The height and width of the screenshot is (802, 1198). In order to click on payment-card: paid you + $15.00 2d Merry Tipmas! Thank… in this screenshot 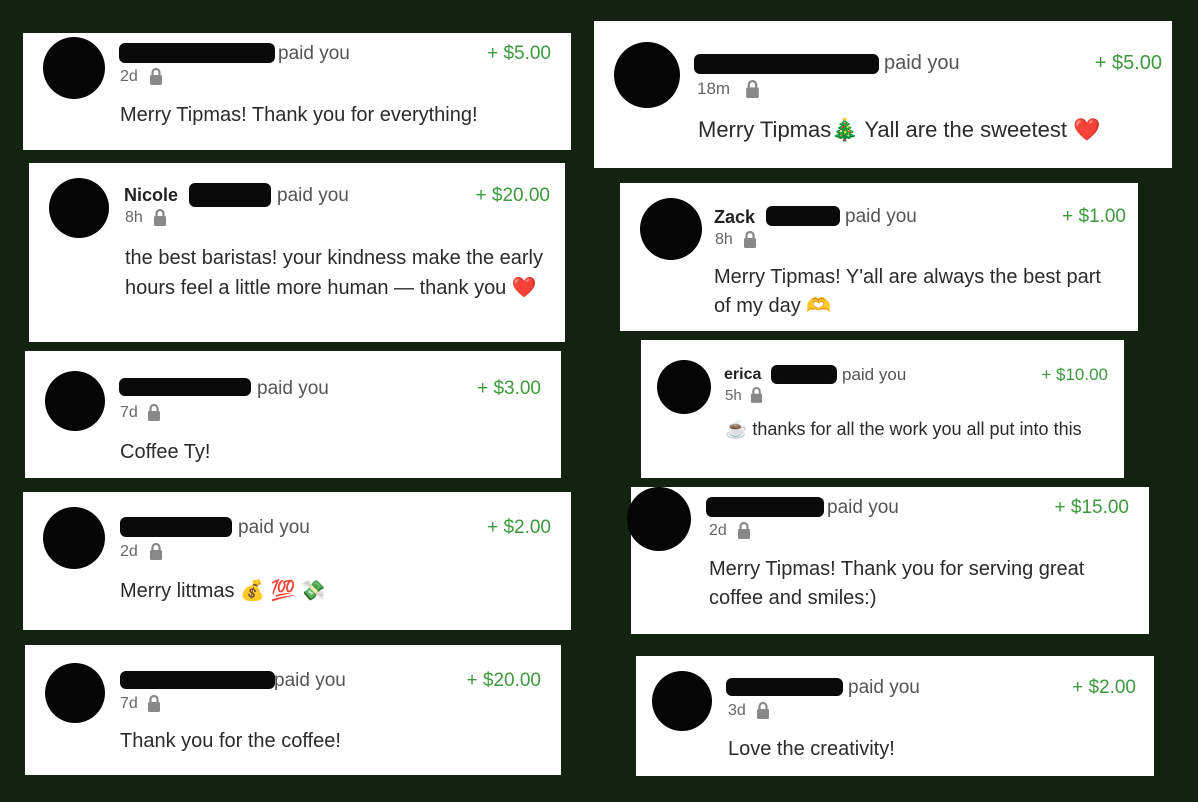, I will do `click(888, 560)`.